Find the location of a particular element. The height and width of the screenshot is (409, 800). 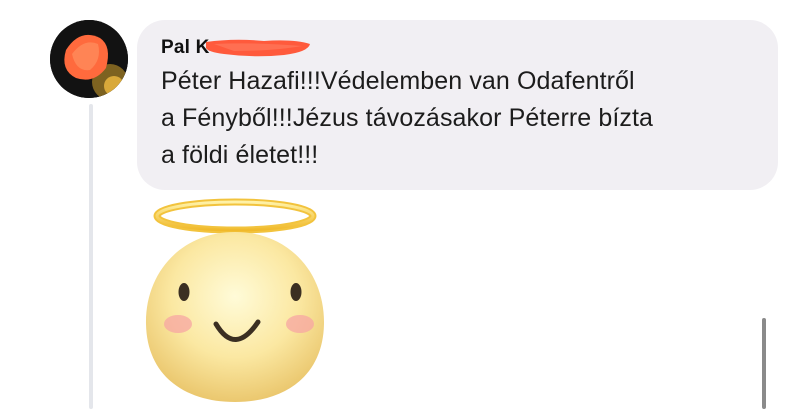

comment-text-line: a földi életet!!! is located at coordinates (240, 155).